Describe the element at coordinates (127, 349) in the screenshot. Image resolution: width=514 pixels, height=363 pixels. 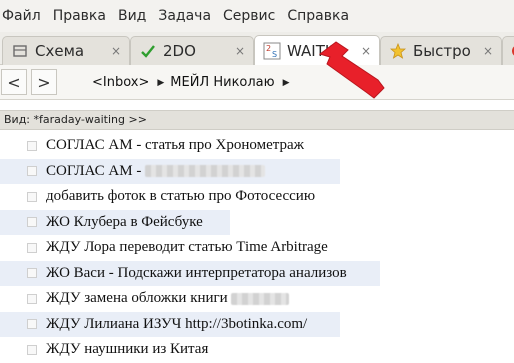
I see `task-text: ЖДУ наушники из Китая` at that location.